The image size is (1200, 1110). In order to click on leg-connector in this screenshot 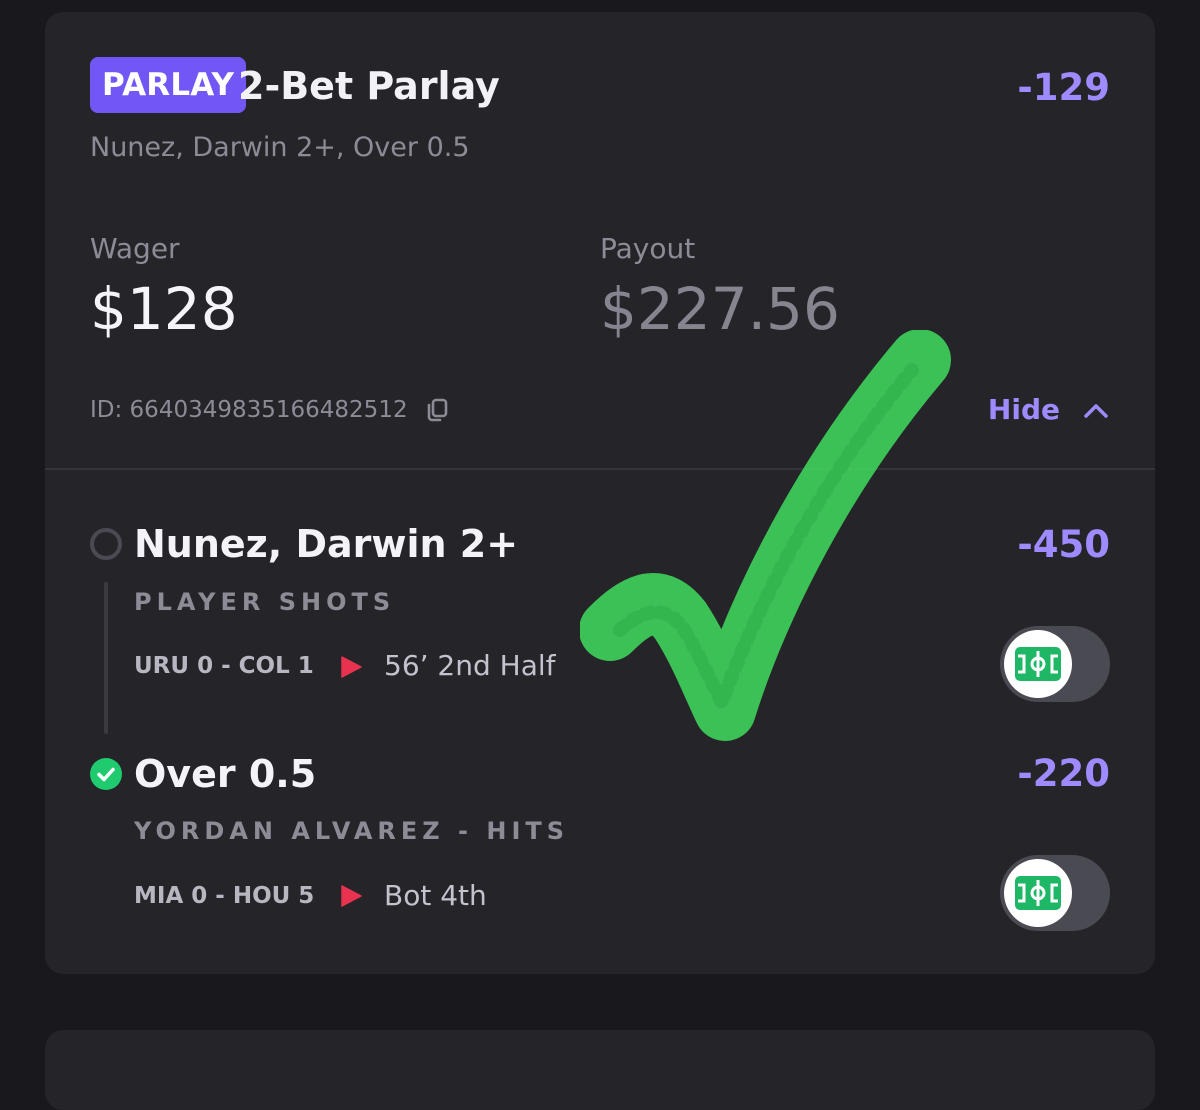, I will do `click(106, 658)`.